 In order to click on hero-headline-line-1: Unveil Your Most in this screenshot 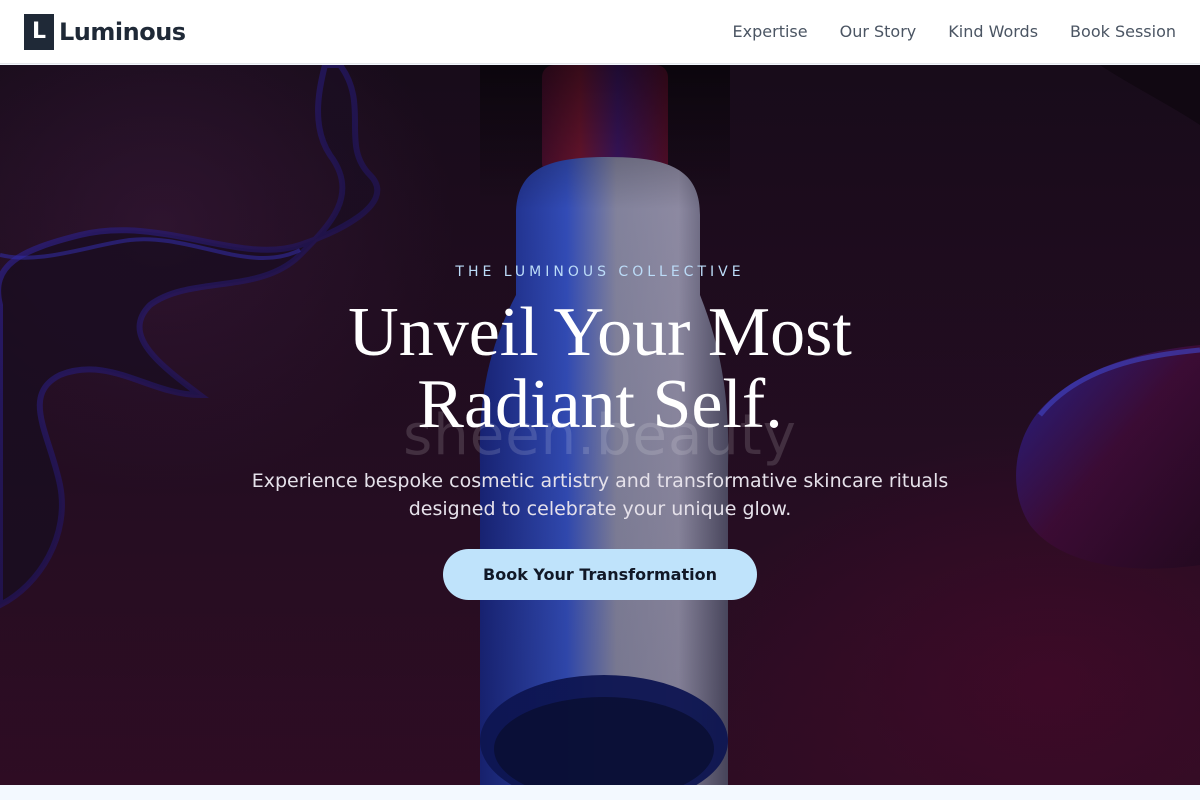, I will do `click(600, 332)`.